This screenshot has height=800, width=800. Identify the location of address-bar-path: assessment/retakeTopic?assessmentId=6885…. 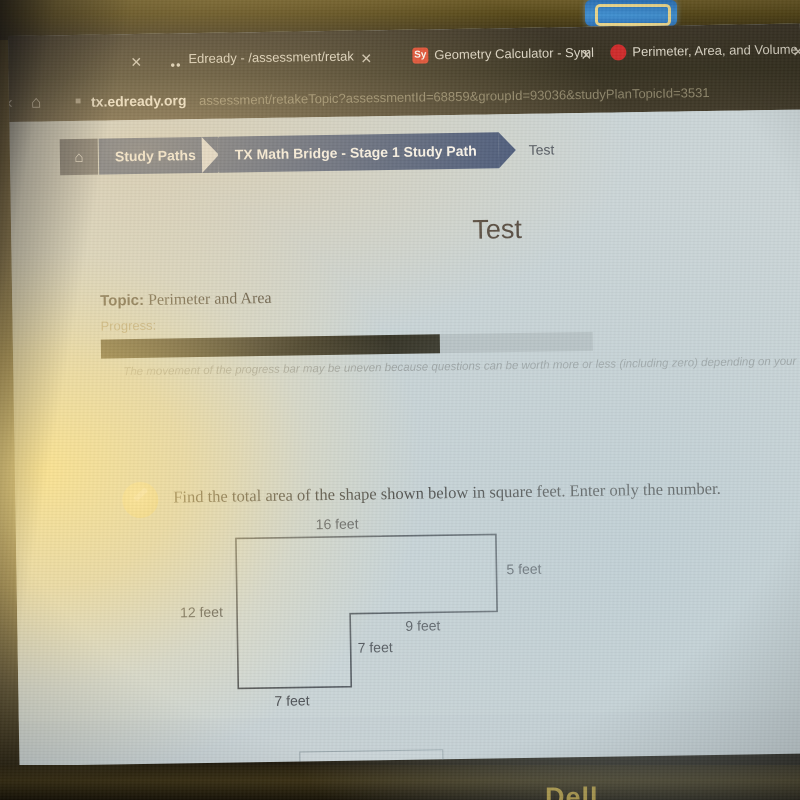
(454, 96).